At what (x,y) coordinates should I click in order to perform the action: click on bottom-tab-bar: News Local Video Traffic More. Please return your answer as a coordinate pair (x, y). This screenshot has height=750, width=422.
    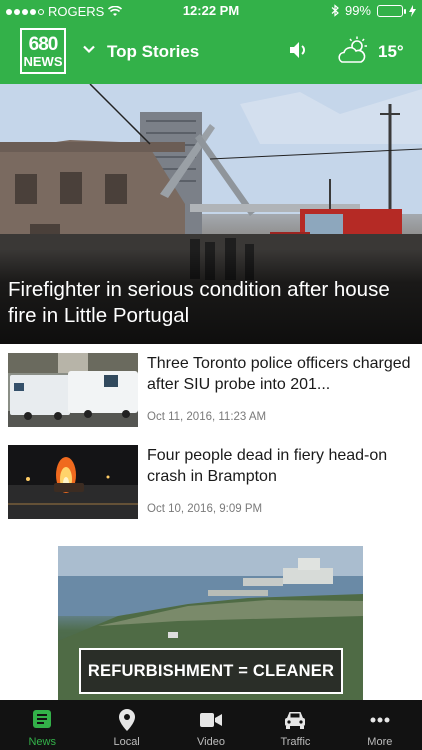
    Looking at the image, I should click on (211, 725).